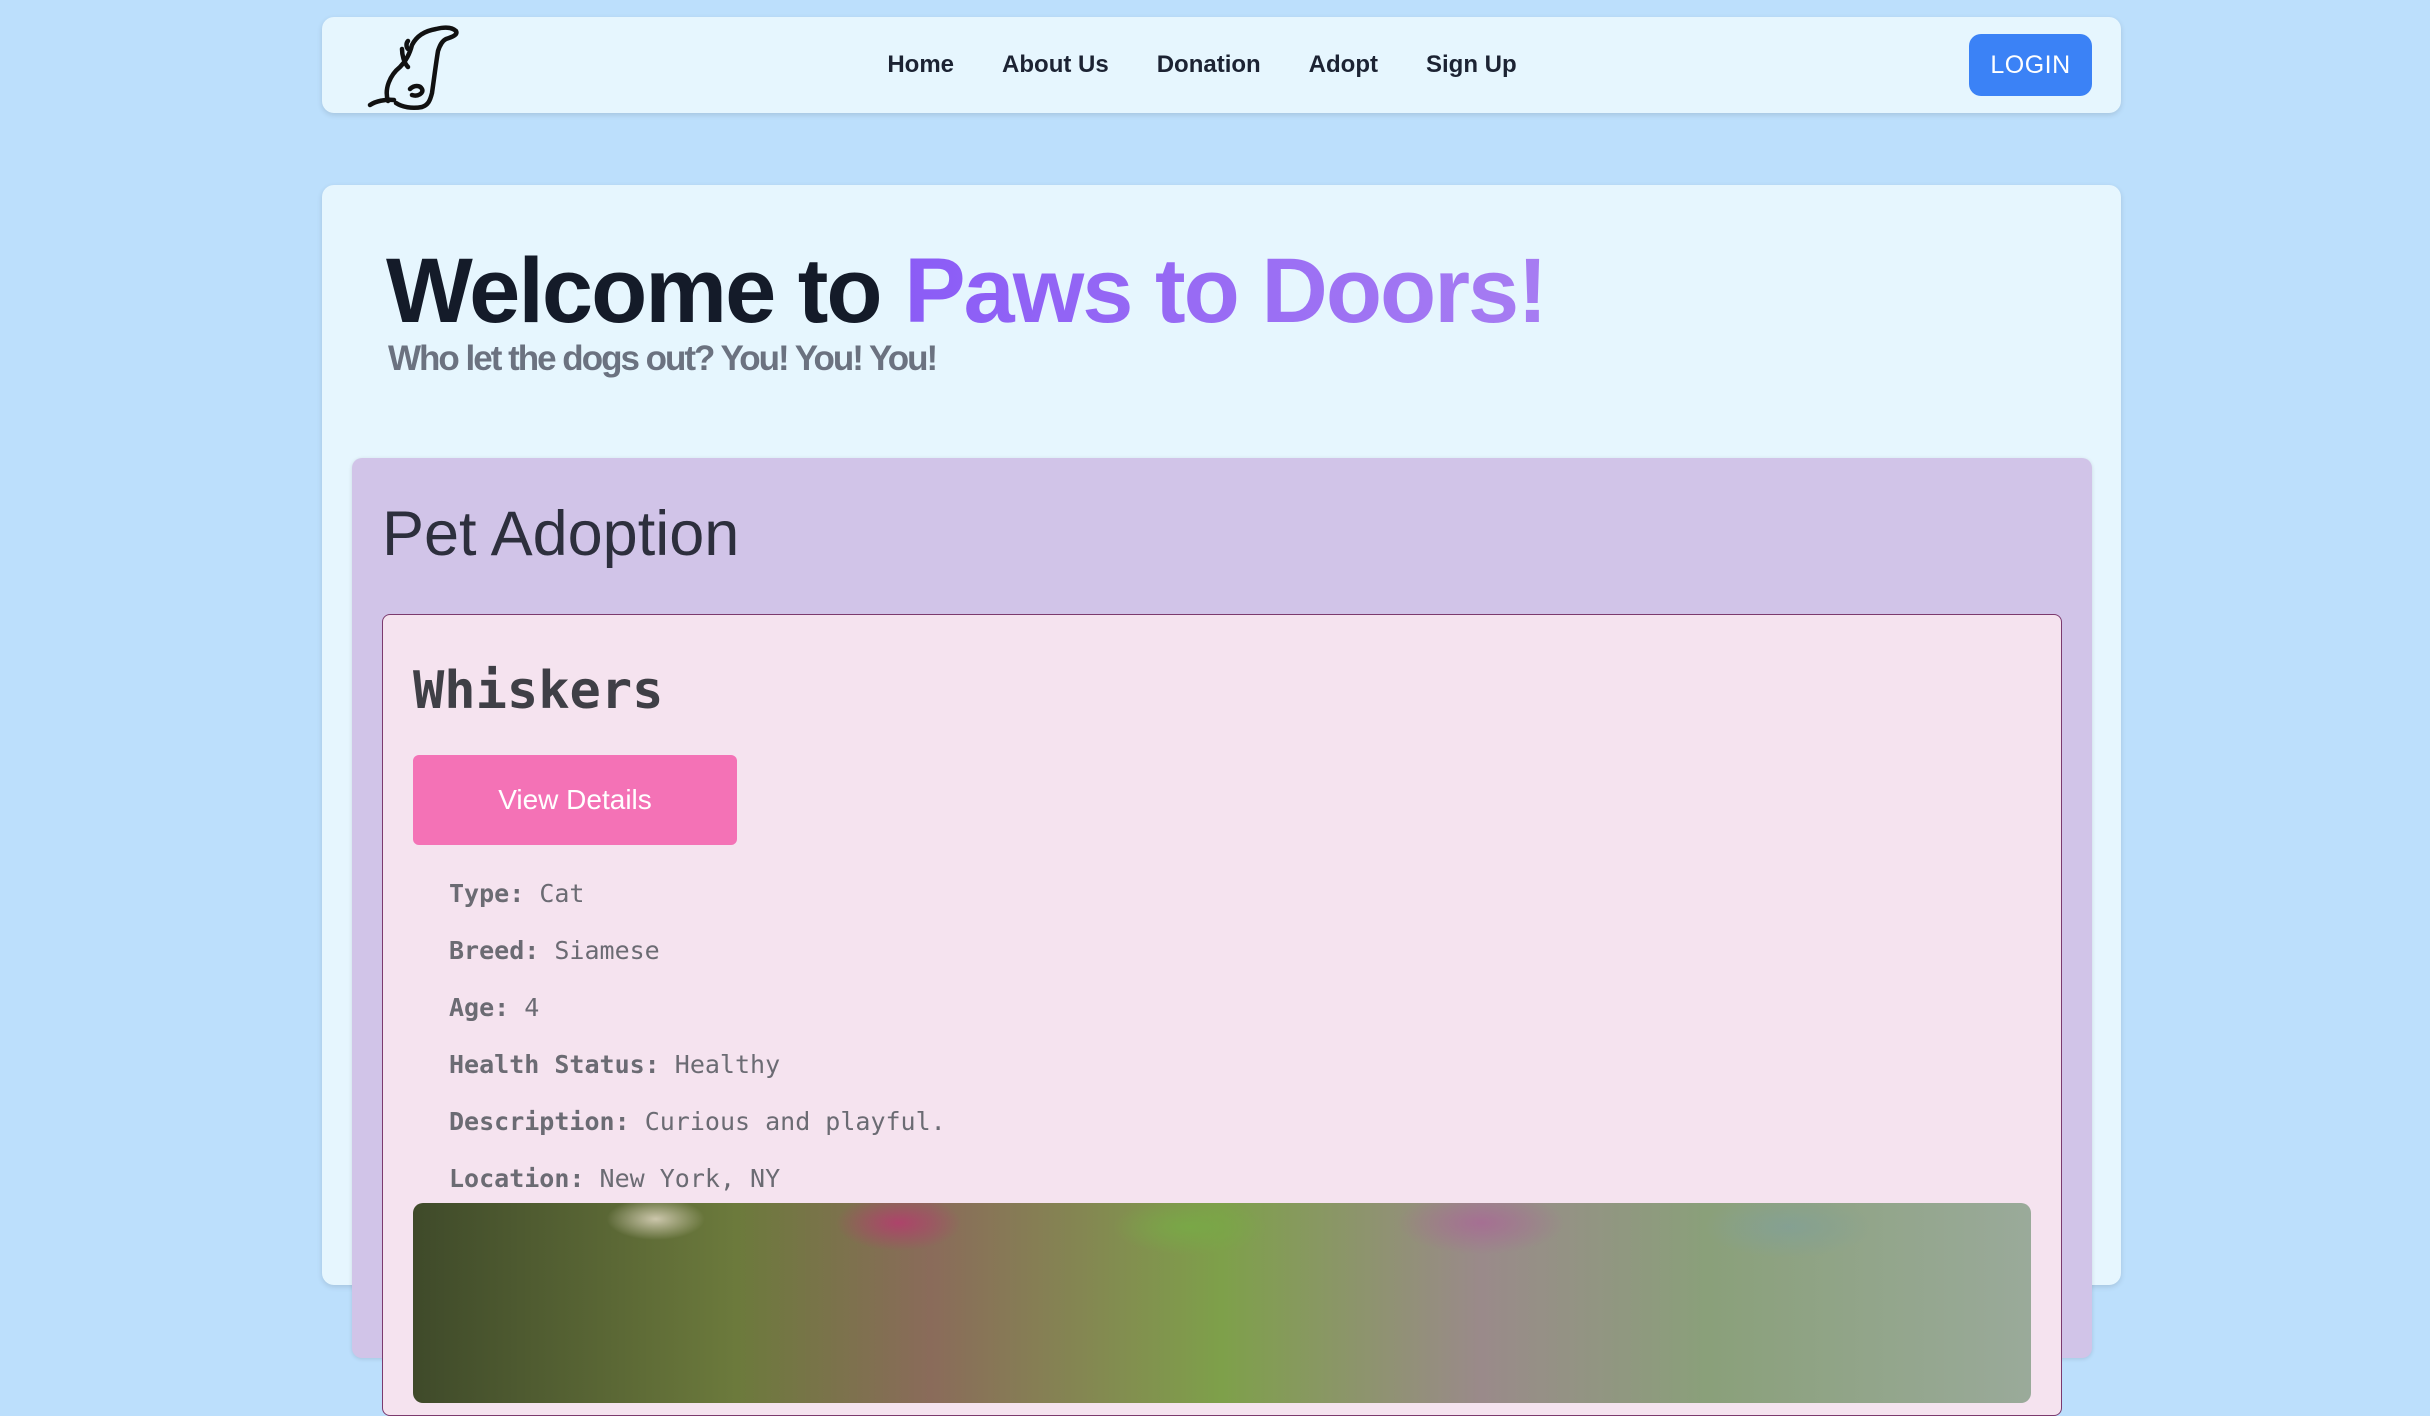 The image size is (2430, 1416). I want to click on section-title: Pet Adoption, so click(561, 534).